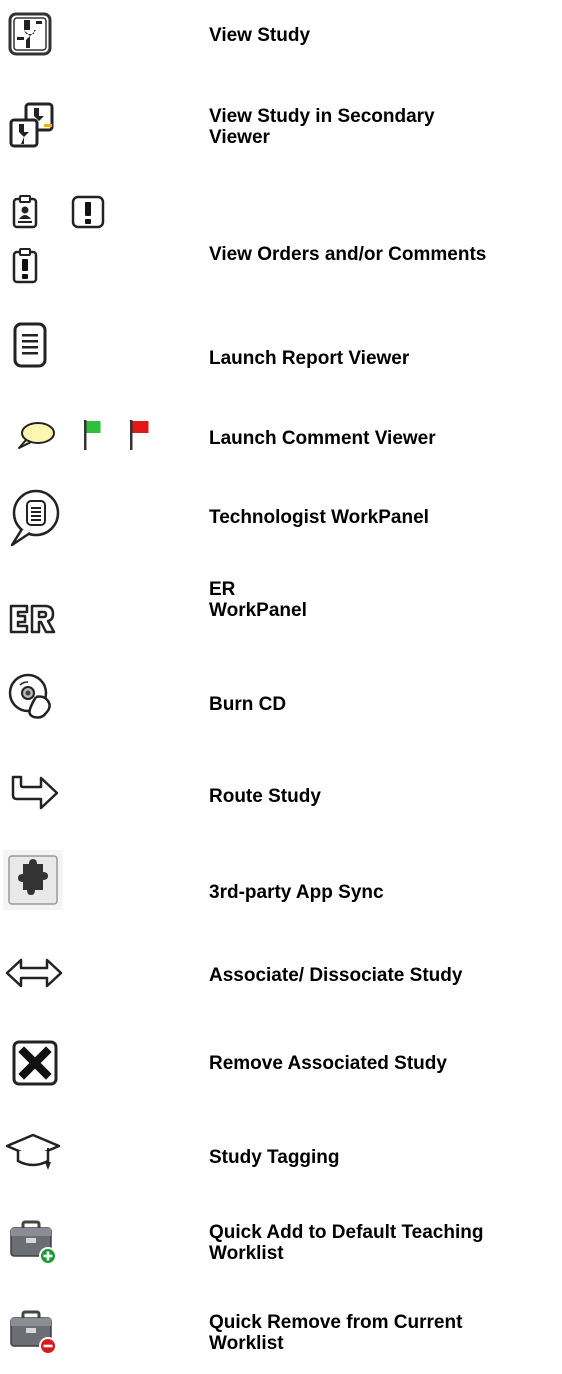 The height and width of the screenshot is (1374, 562). What do you see at coordinates (322, 127) in the screenshot?
I see `row-label: View Study in Secondary Viewer` at bounding box center [322, 127].